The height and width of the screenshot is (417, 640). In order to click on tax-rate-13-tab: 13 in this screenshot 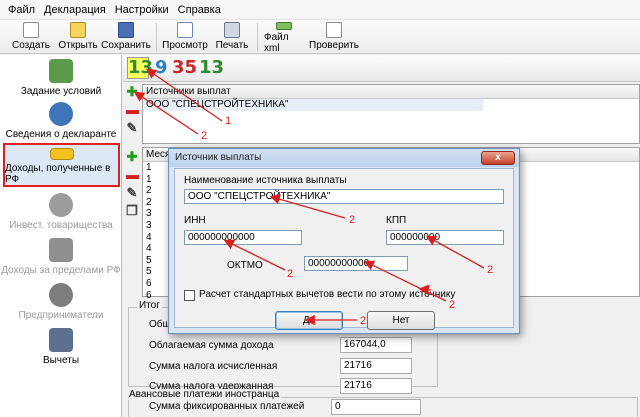, I will do `click(140, 68)`.